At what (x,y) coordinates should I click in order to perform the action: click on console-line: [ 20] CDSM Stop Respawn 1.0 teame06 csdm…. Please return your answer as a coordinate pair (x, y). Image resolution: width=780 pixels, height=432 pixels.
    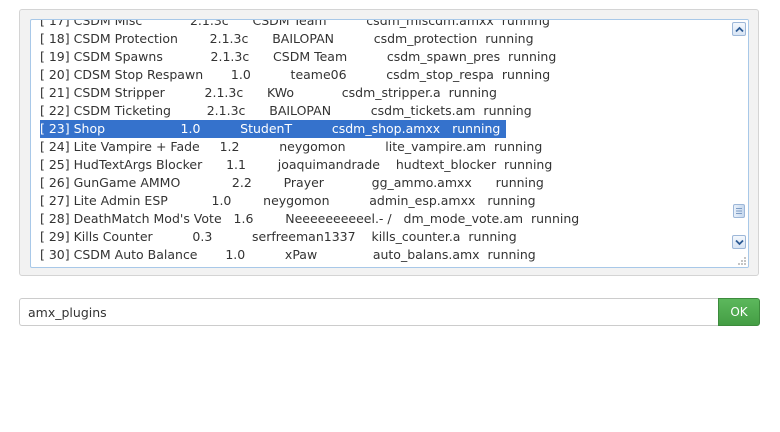
    Looking at the image, I should click on (385, 75).